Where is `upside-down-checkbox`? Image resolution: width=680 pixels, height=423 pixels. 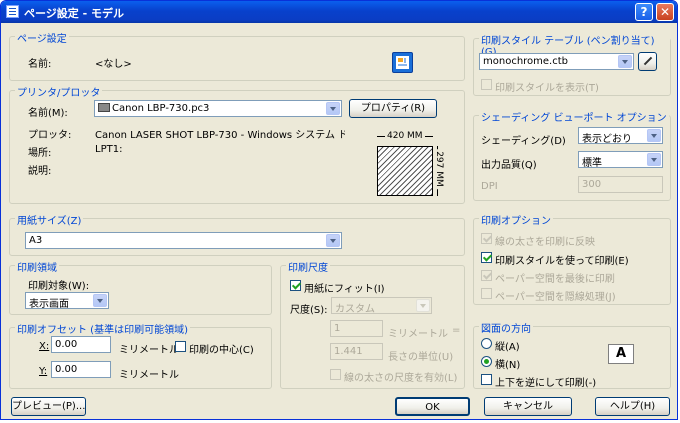 upside-down-checkbox is located at coordinates (486, 379).